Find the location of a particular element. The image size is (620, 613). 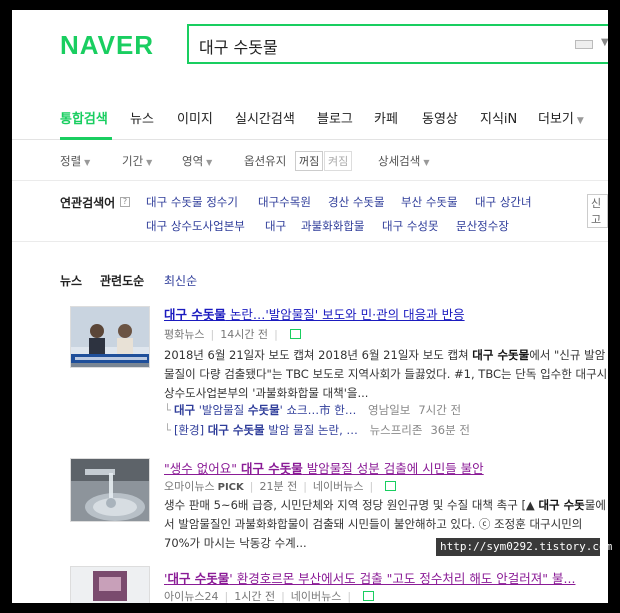

news-meta: 평화뉴스 | 14시간 전 | is located at coordinates (232, 334).